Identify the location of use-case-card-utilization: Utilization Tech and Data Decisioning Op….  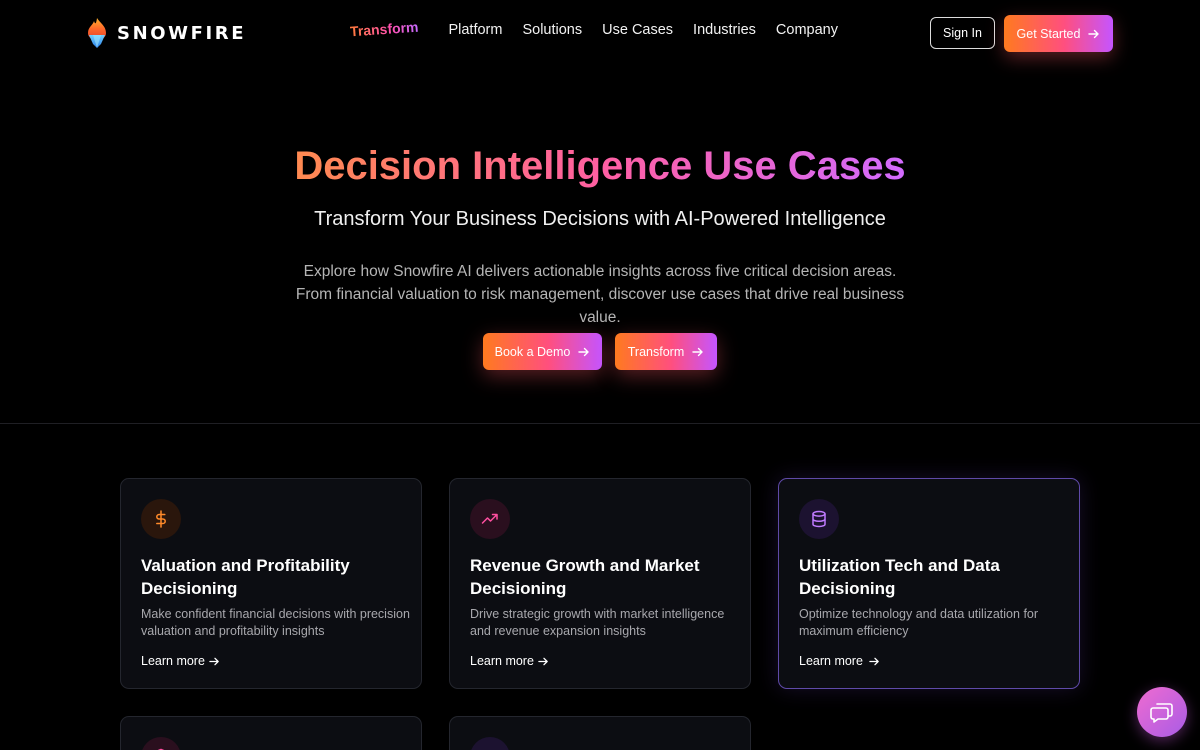
(929, 583).